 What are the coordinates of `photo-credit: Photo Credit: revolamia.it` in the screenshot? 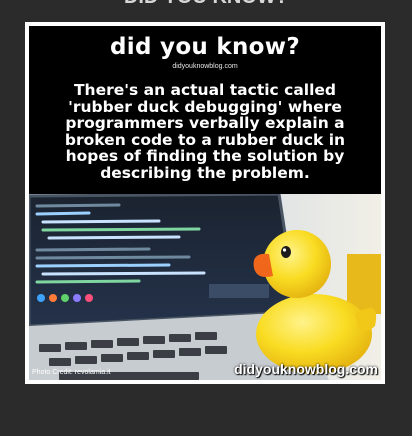 It's located at (71, 372).